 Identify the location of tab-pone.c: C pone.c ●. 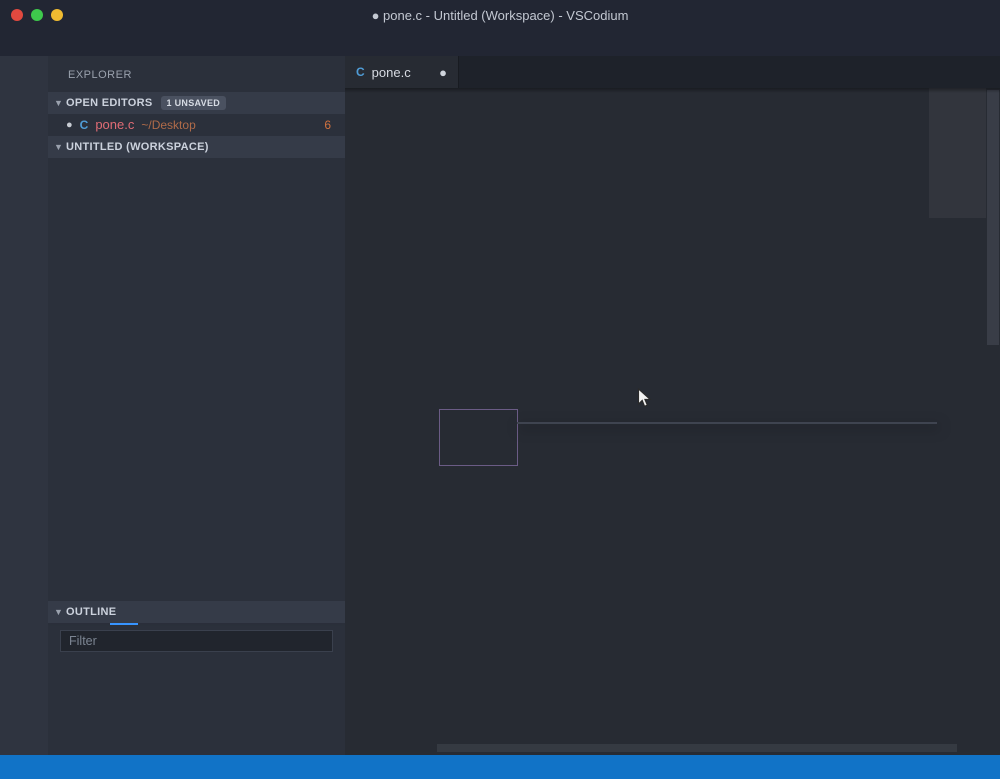
(402, 72).